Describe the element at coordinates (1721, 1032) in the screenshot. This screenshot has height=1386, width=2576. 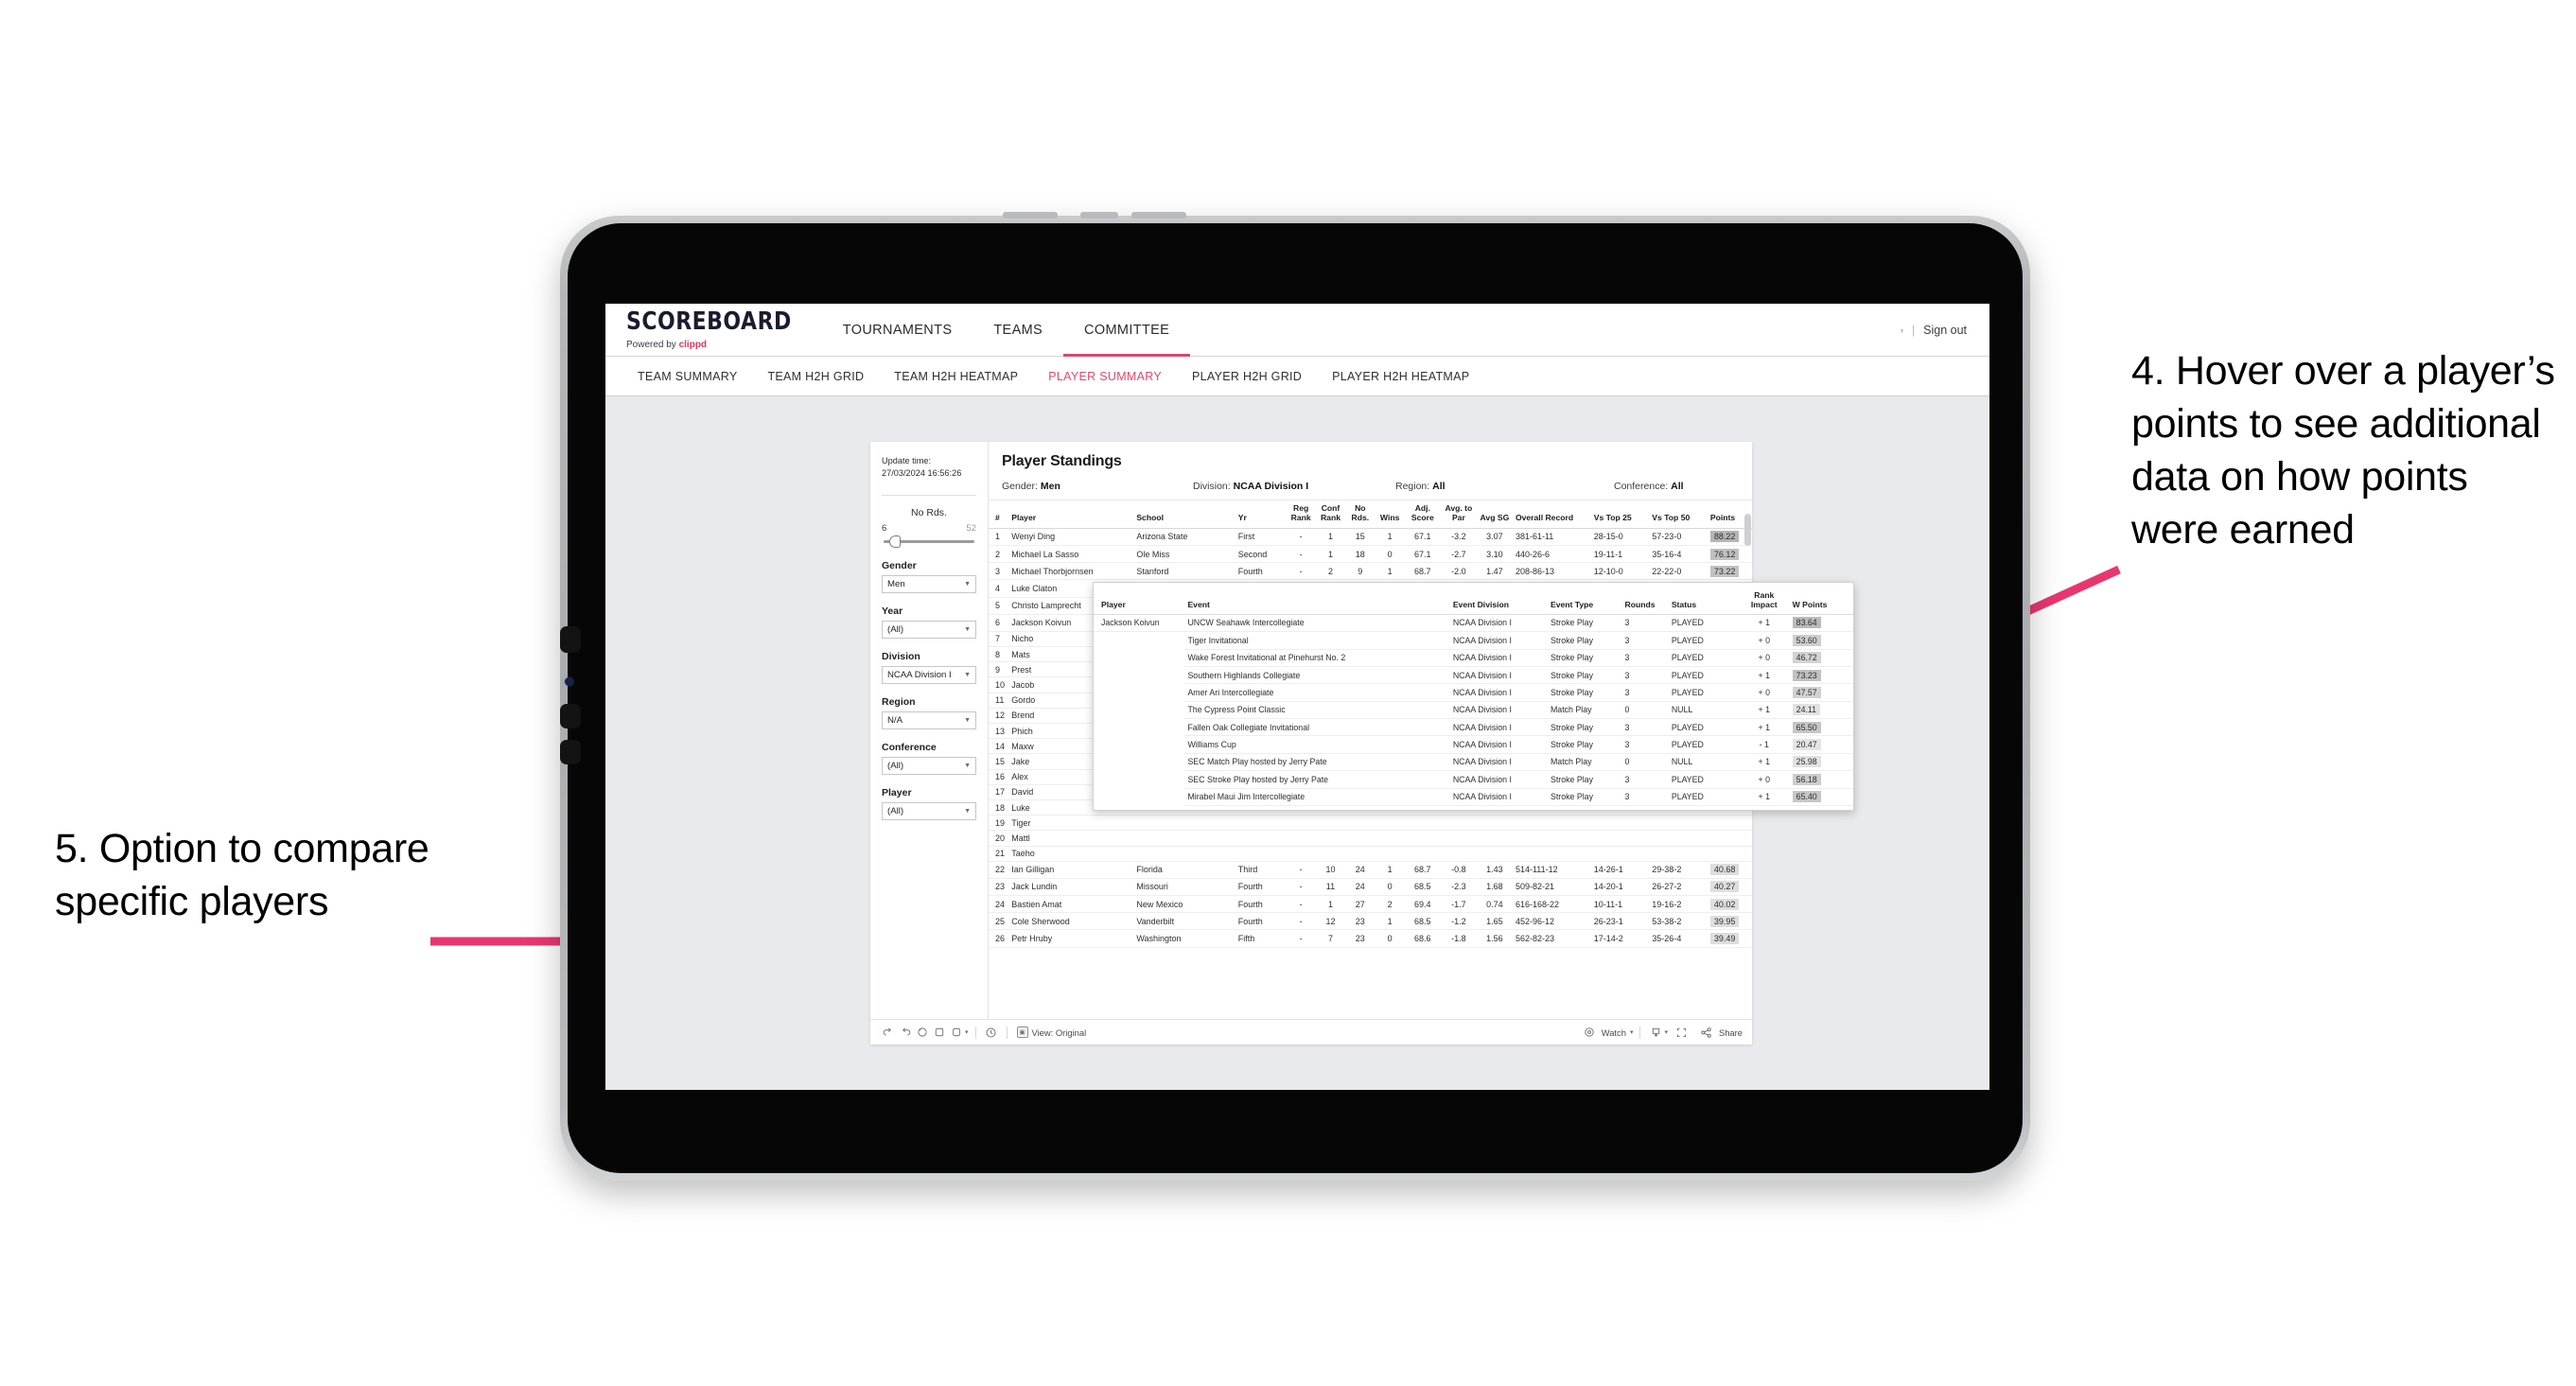
I see `share-button: Share` at that location.